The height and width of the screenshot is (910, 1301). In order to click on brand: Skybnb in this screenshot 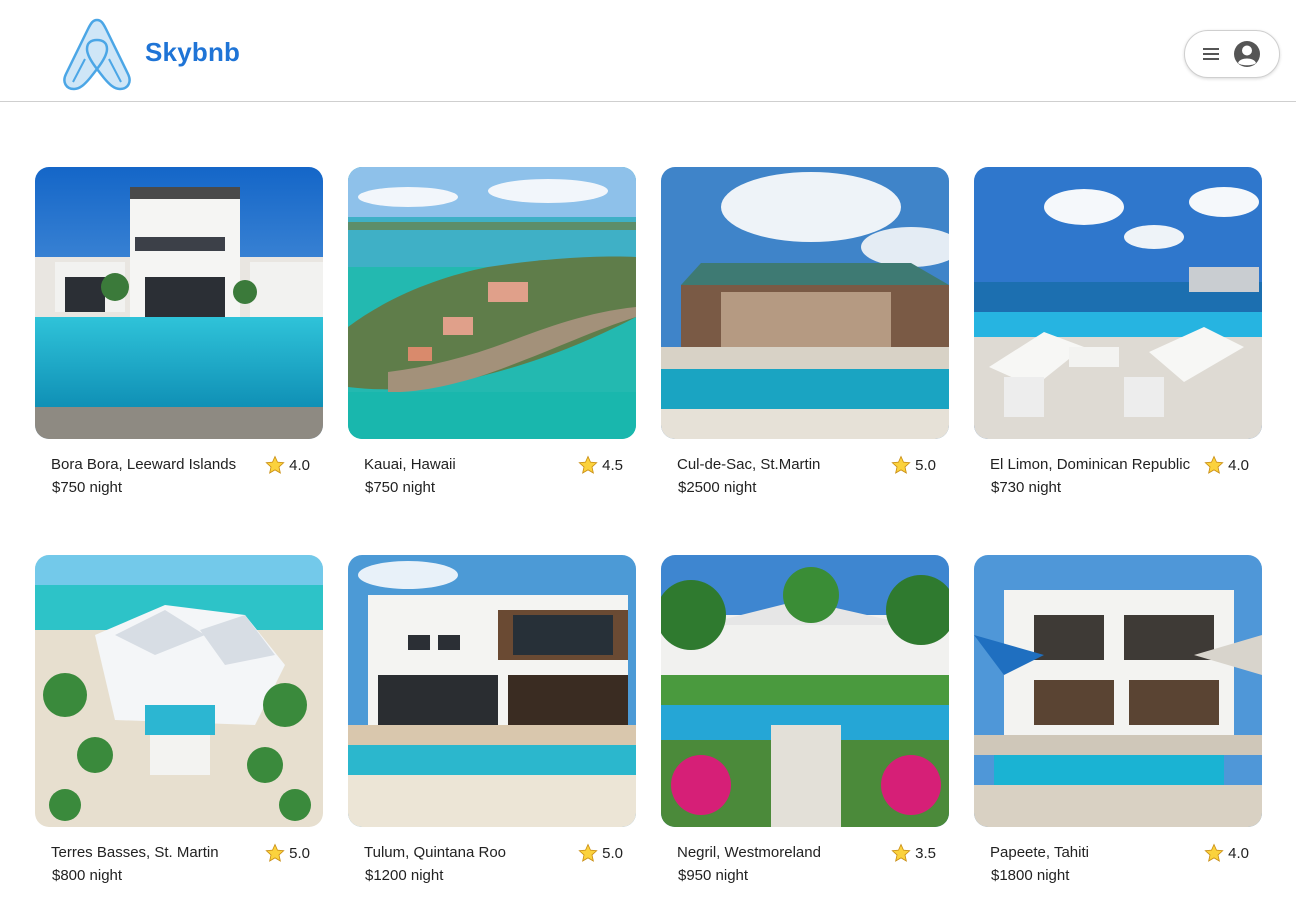, I will do `click(150, 54)`.